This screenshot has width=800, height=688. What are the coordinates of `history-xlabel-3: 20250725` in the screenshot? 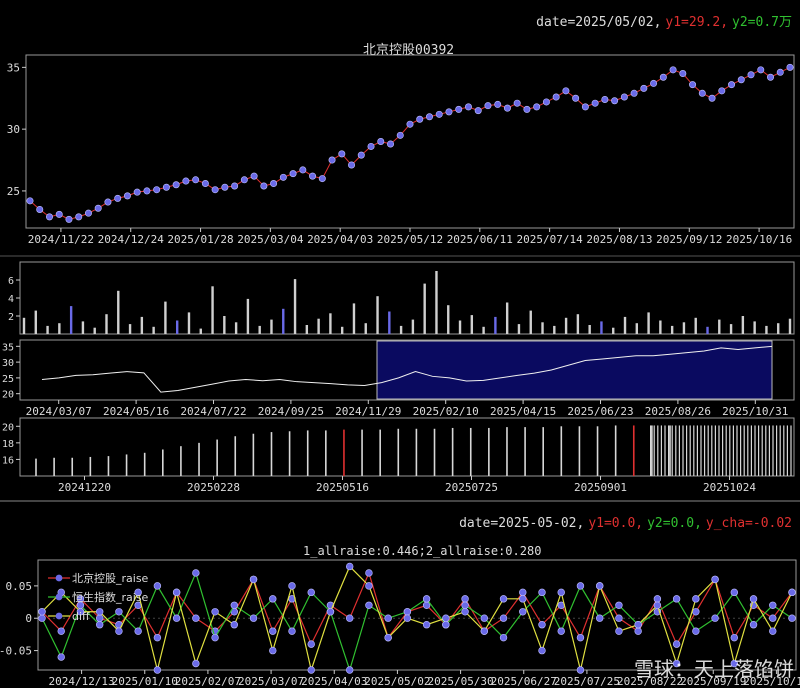 It's located at (471, 487).